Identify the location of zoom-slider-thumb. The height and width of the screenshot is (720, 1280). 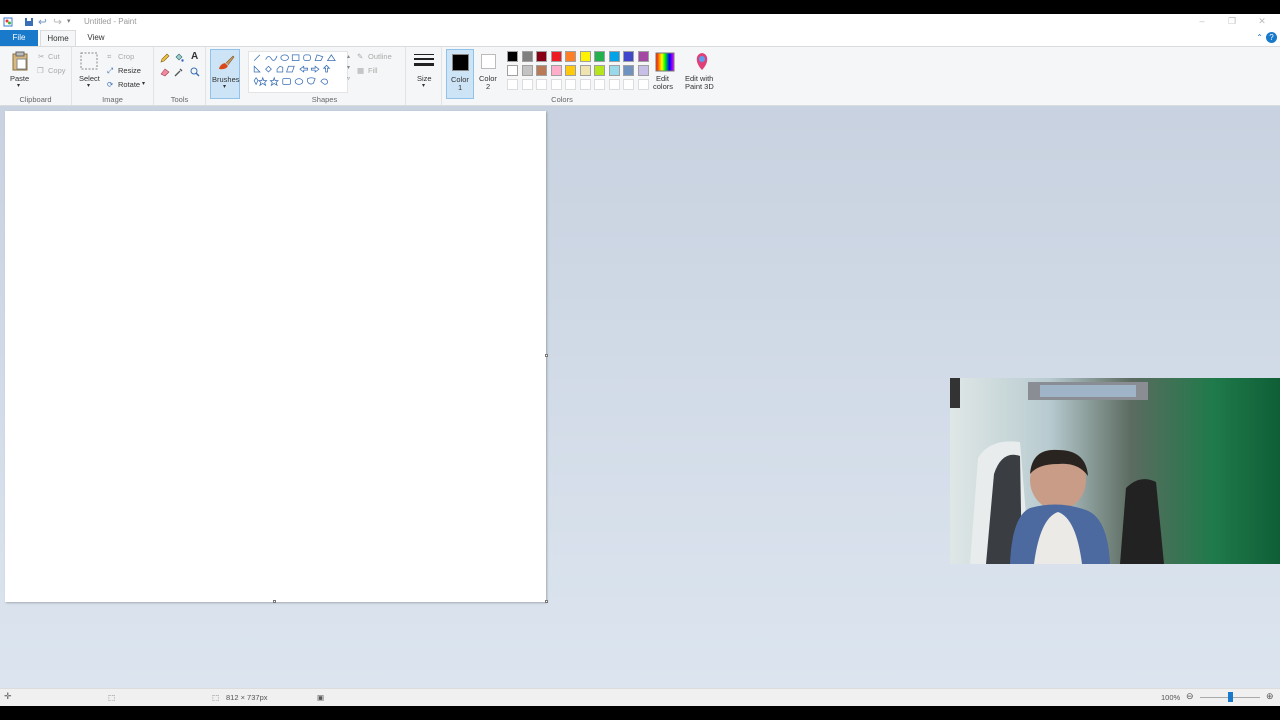
(1230, 697).